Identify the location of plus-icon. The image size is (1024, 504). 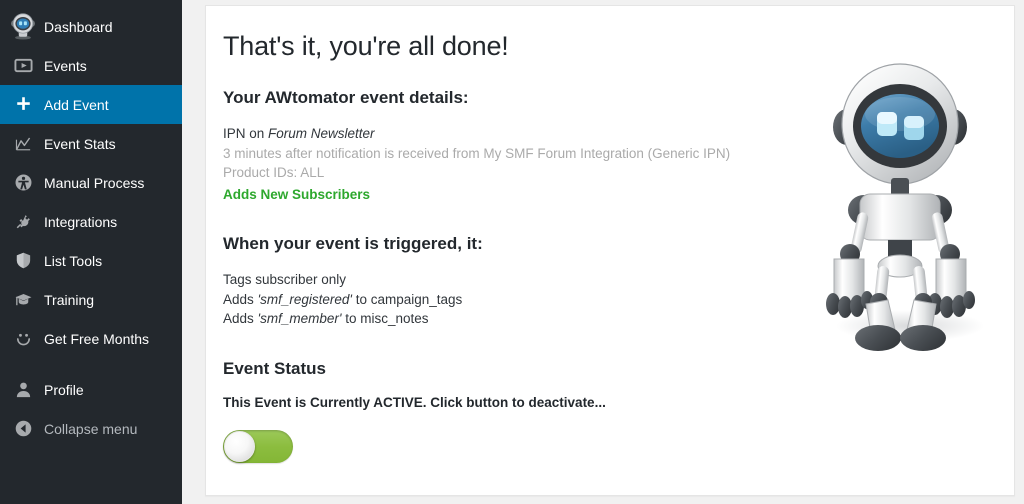
(23, 105).